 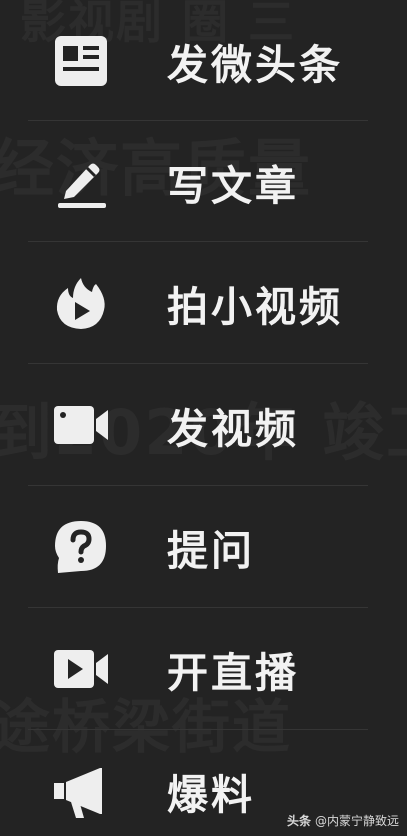 I want to click on menu-item-write-article: 写文章, so click(x=203, y=181).